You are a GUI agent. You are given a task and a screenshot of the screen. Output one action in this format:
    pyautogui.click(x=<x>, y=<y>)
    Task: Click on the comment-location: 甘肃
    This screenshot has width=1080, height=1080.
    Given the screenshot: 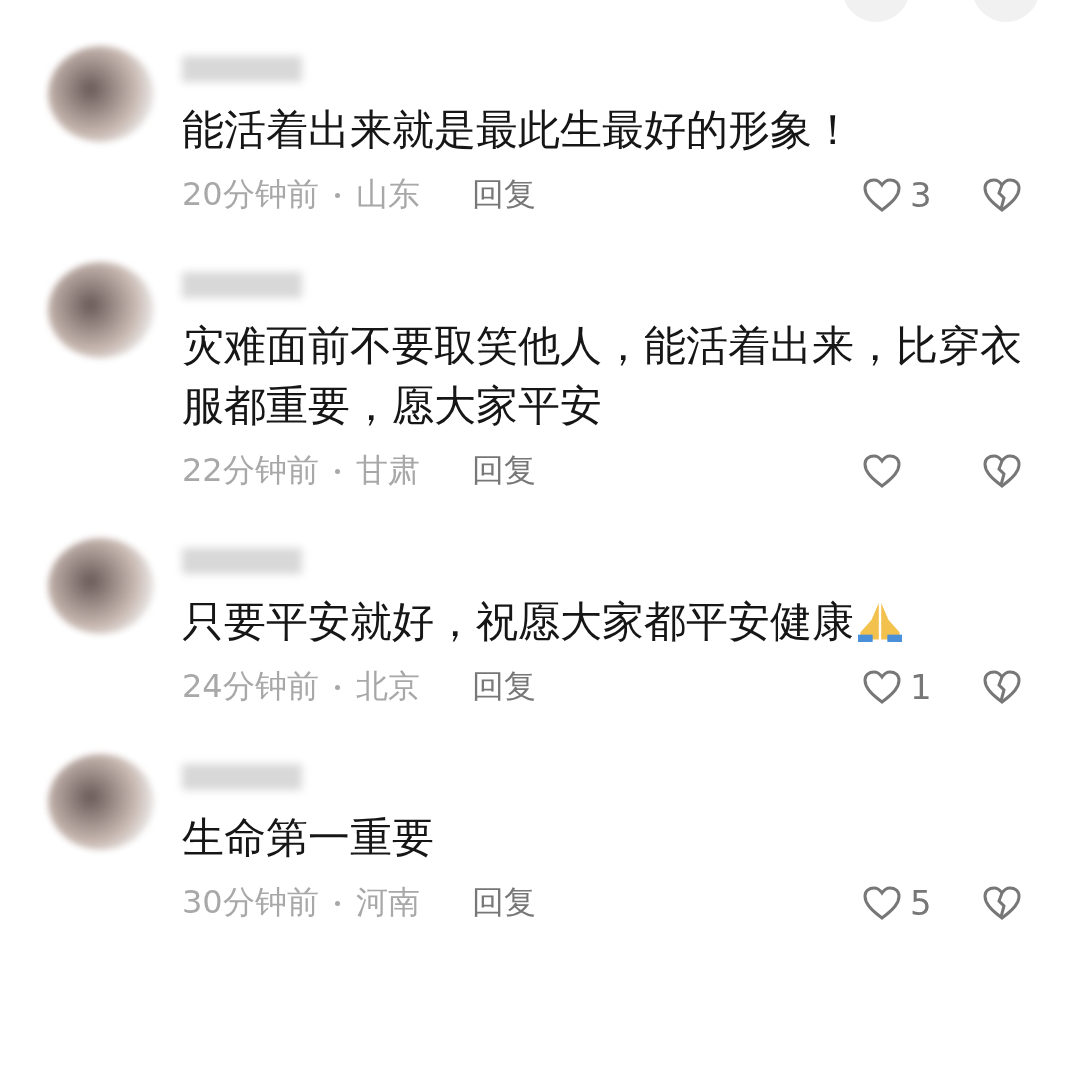 What is the action you would take?
    pyautogui.click(x=387, y=470)
    